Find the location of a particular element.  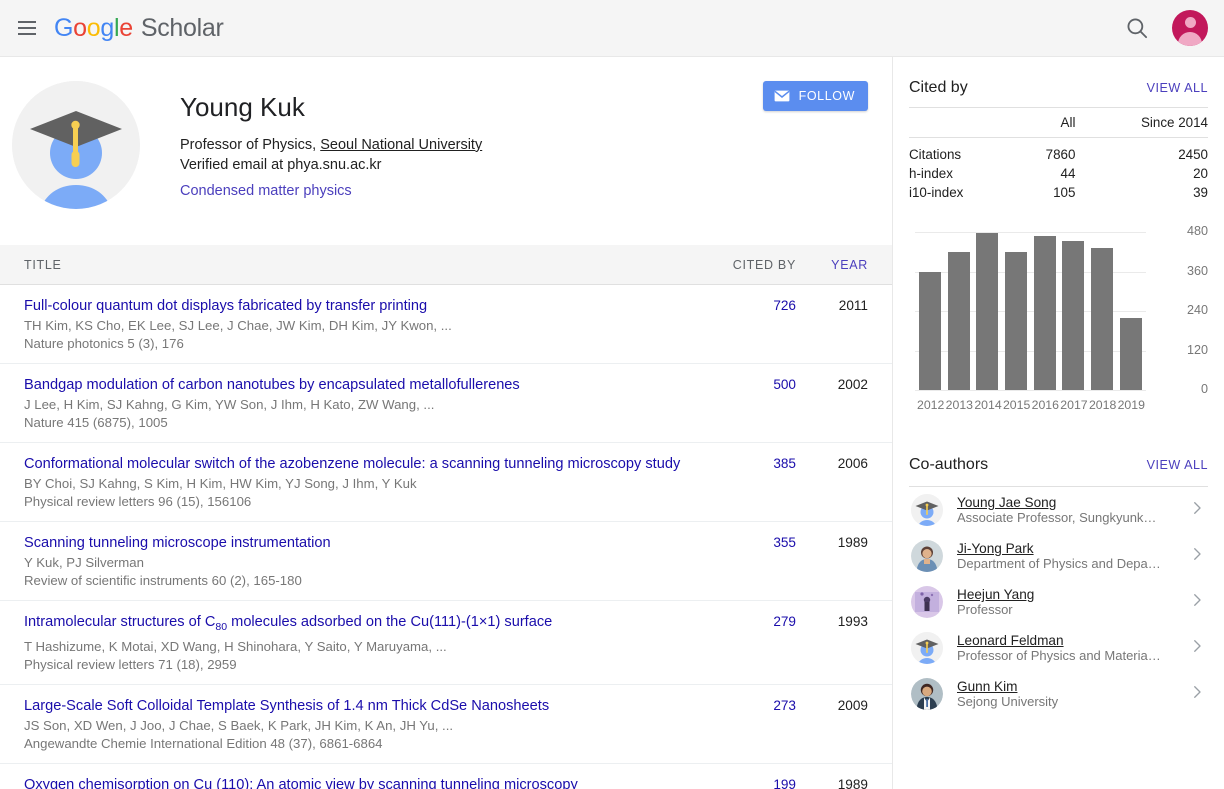

cited-by-view-all-link: VIEW ALL is located at coordinates (1177, 88).